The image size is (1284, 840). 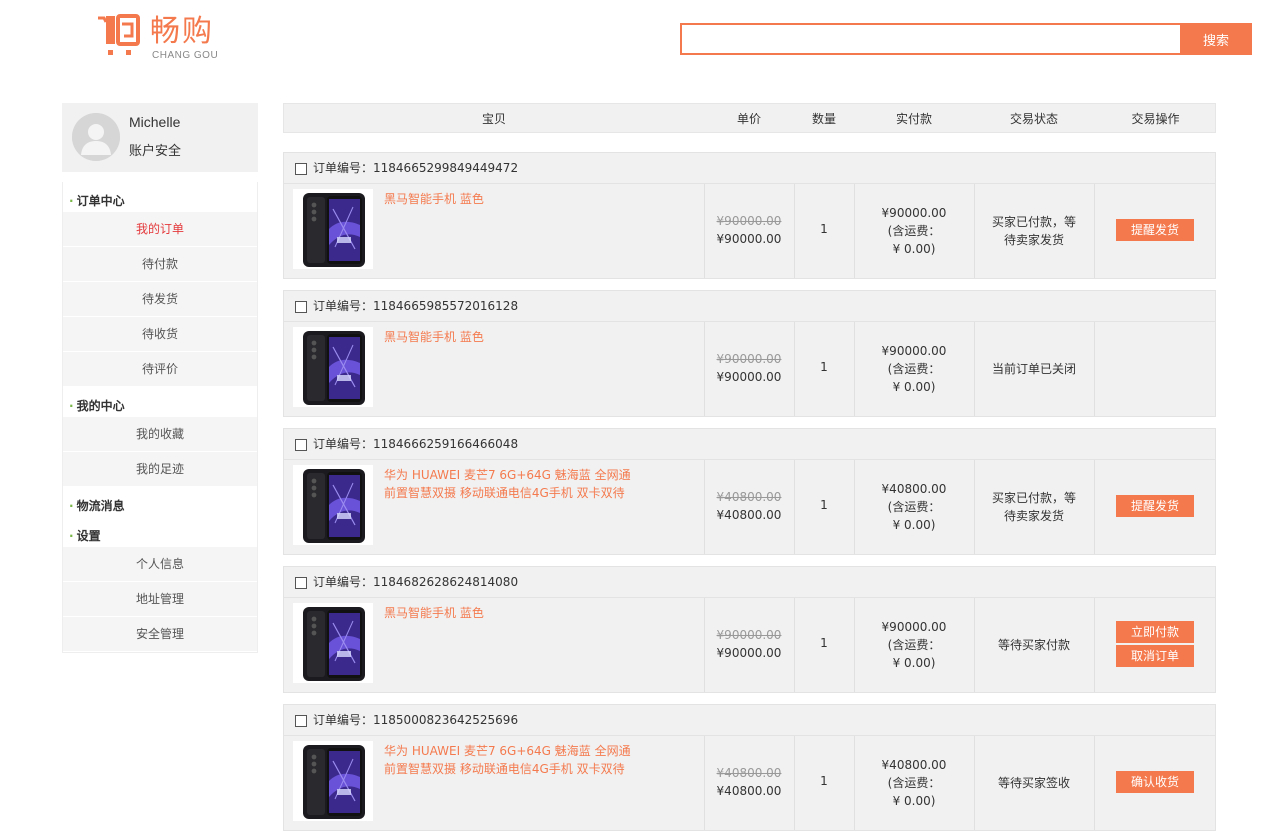 What do you see at coordinates (160, 434) in the screenshot?
I see `sidebar-item-favorites: 我的收藏` at bounding box center [160, 434].